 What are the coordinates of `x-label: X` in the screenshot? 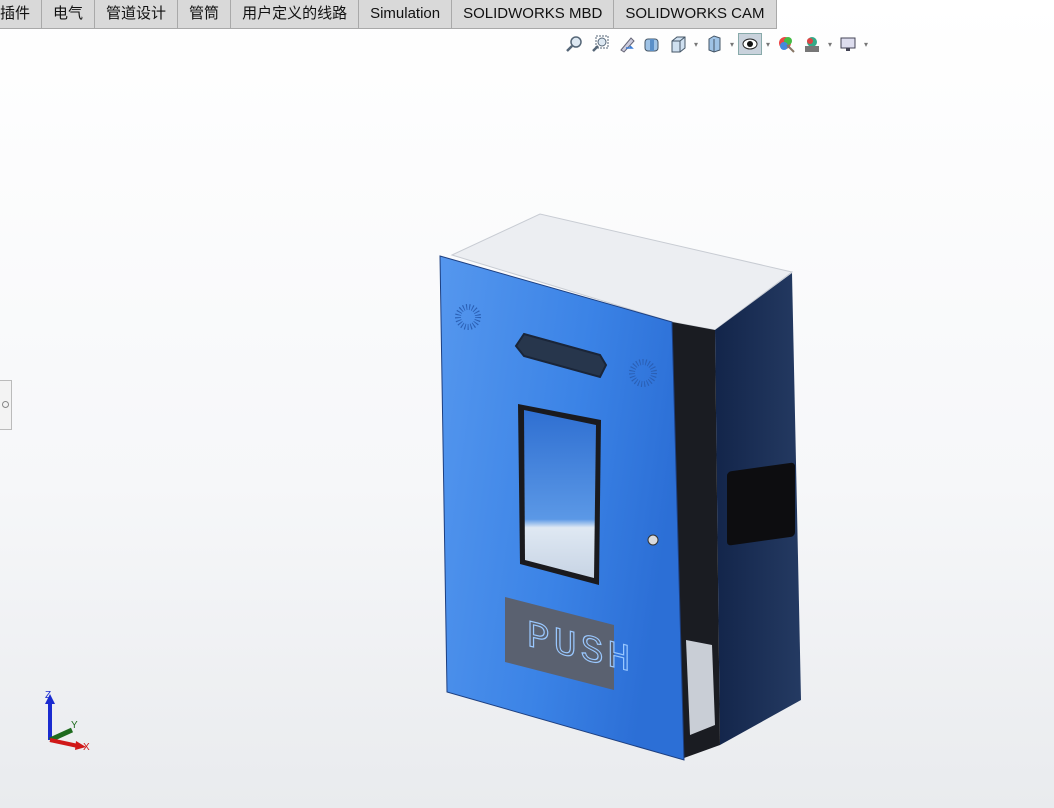 It's located at (86, 747).